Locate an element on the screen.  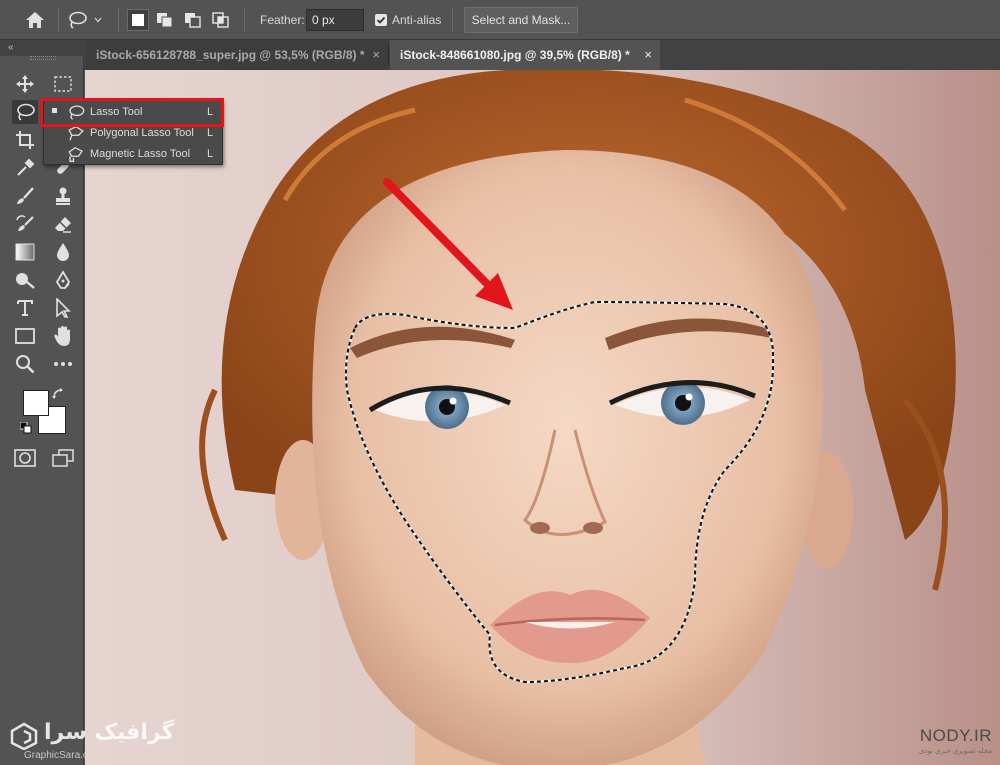
eyedropper-icon is located at coordinates (26, 167).